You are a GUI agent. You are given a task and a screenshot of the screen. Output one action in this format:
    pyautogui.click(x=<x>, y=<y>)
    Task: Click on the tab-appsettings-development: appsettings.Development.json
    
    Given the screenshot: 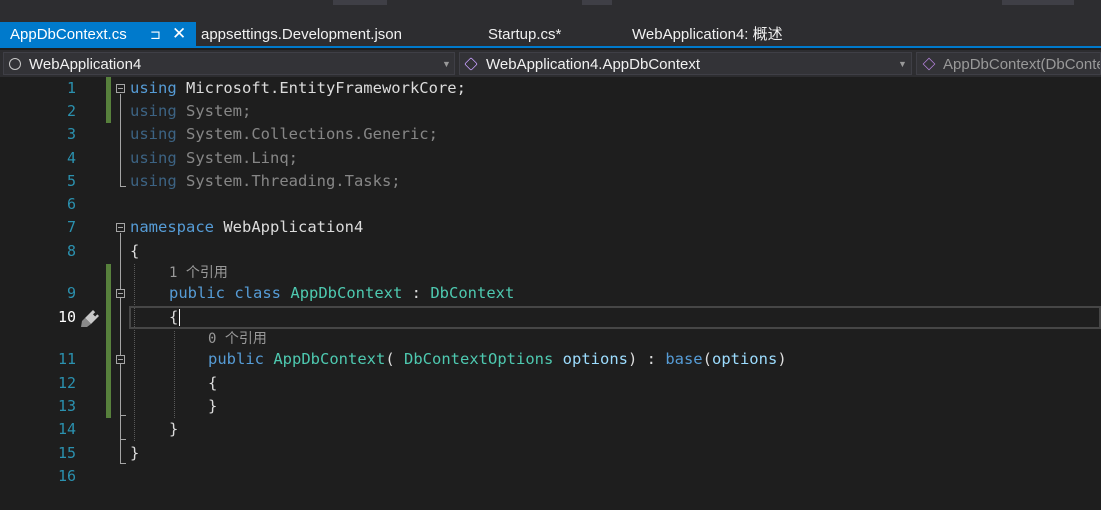 What is the action you would take?
    pyautogui.click(x=326, y=35)
    